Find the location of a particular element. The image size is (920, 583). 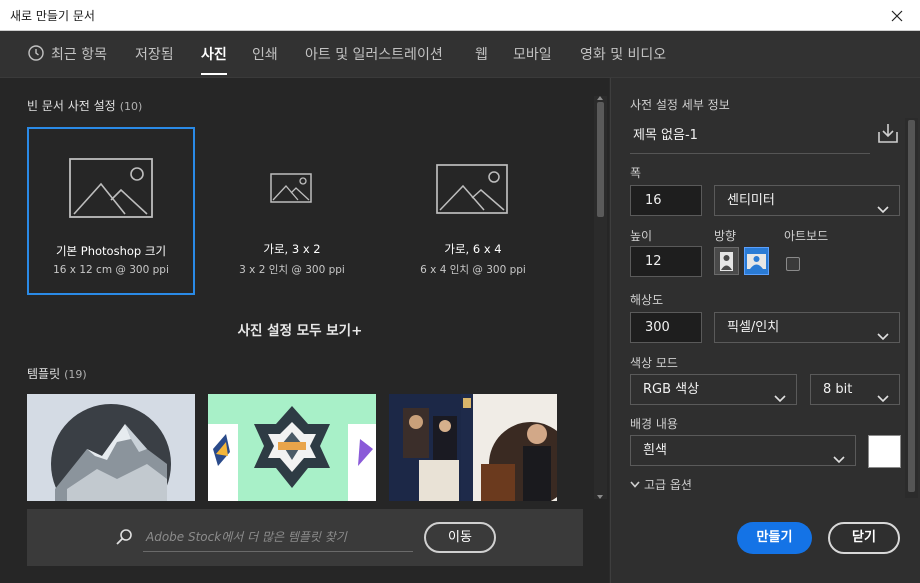

close-button: 닫기 is located at coordinates (864, 538).